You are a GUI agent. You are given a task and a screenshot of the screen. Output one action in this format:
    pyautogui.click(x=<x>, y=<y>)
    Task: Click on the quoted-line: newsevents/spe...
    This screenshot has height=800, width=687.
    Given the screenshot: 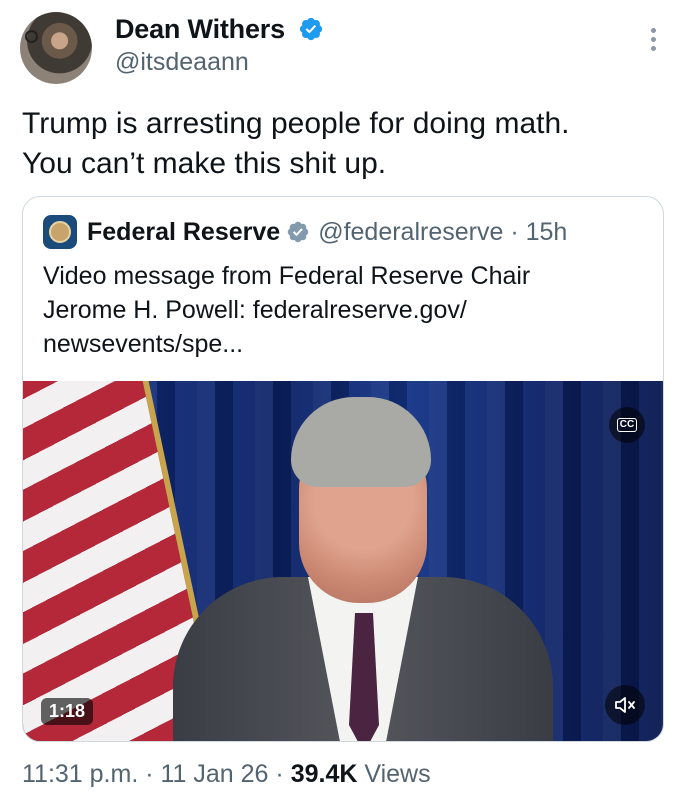 What is the action you would take?
    pyautogui.click(x=143, y=344)
    